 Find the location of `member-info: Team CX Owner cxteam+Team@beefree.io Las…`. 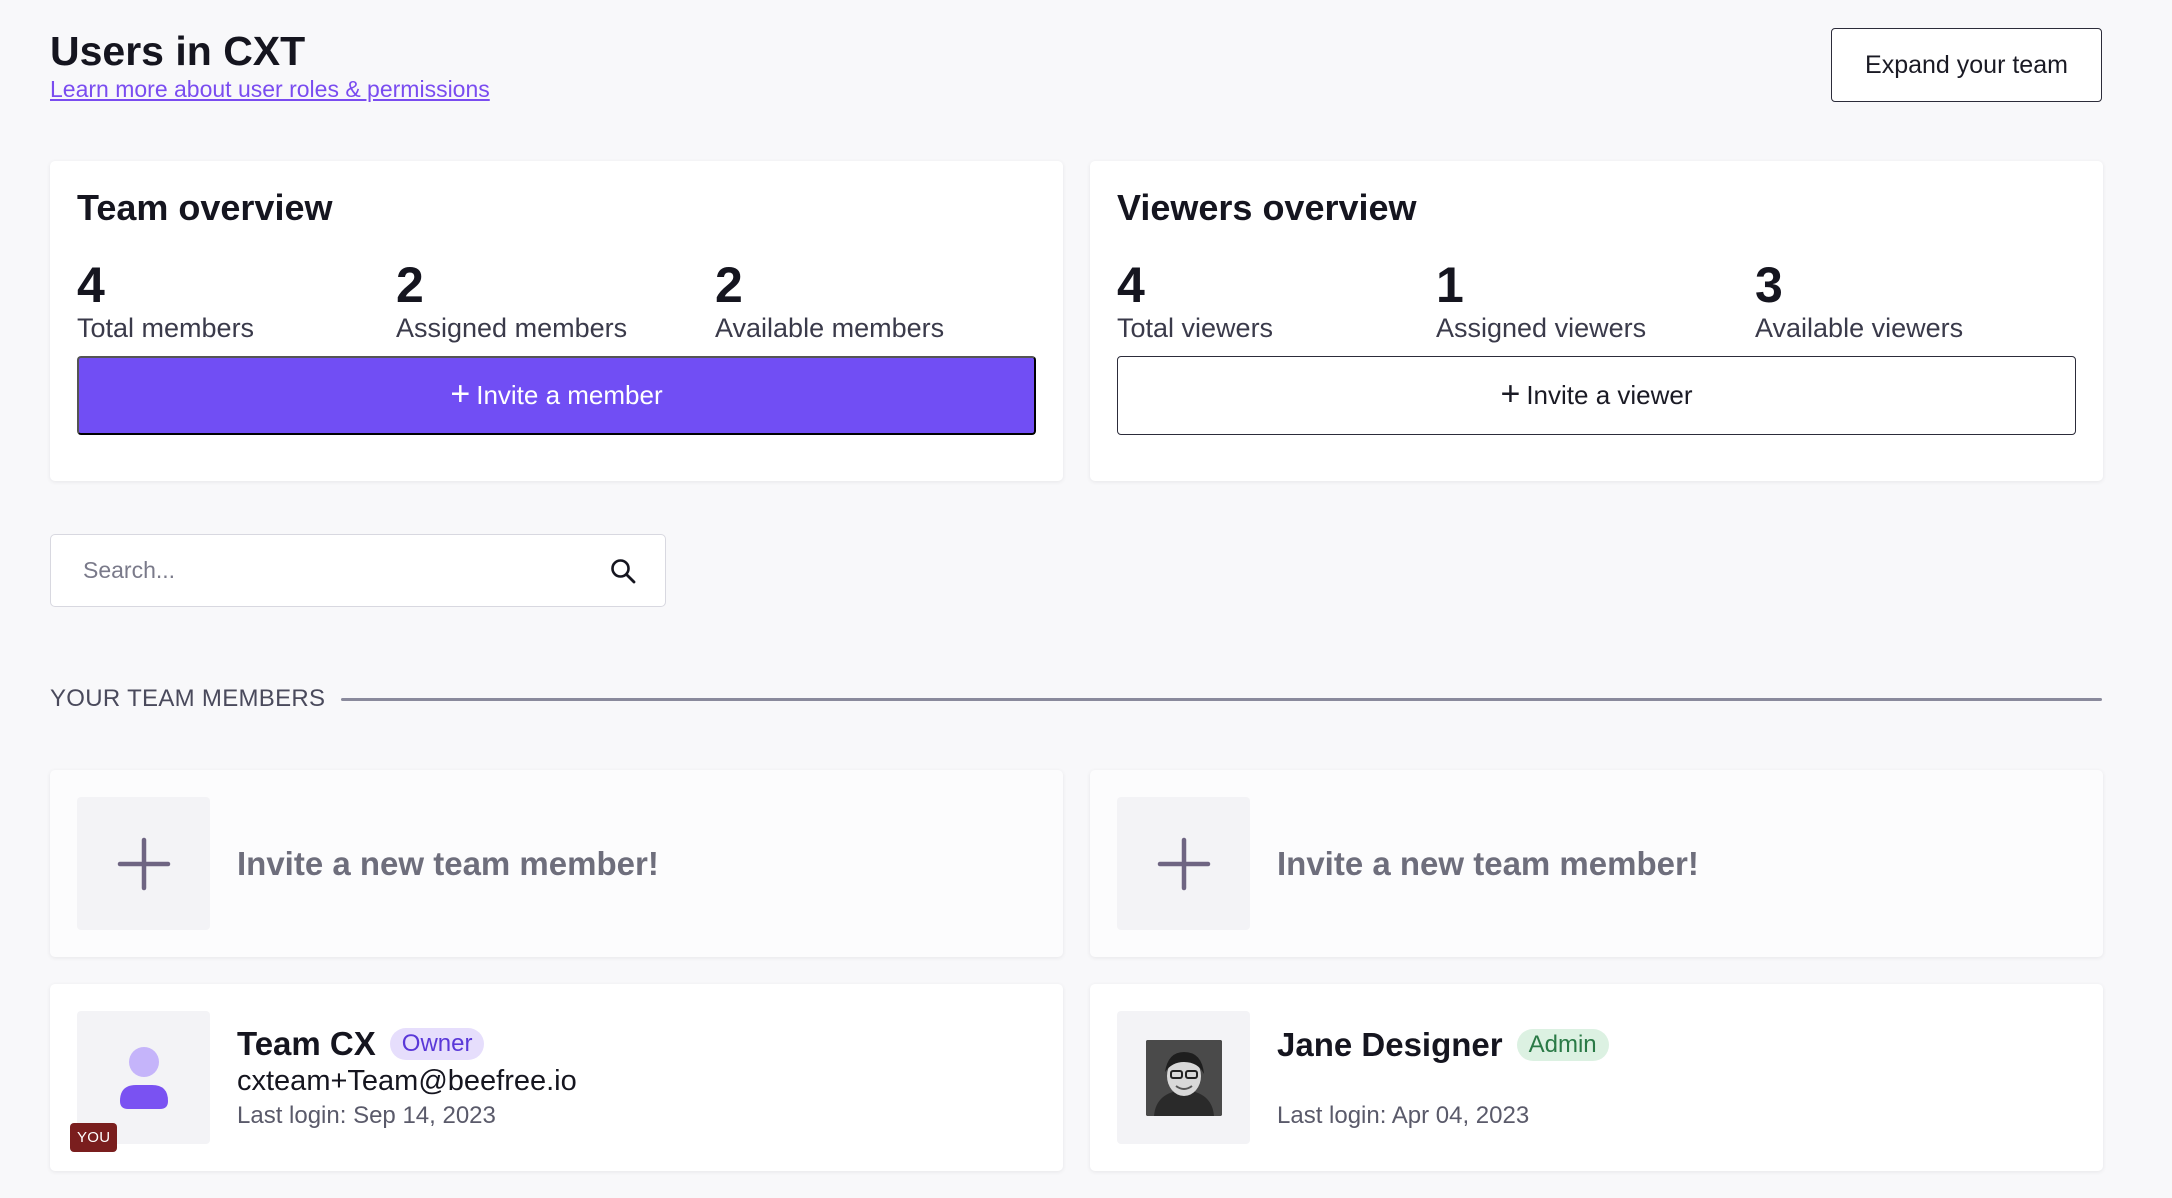

member-info: Team CX Owner cxteam+Team@beefree.io Las… is located at coordinates (407, 1077).